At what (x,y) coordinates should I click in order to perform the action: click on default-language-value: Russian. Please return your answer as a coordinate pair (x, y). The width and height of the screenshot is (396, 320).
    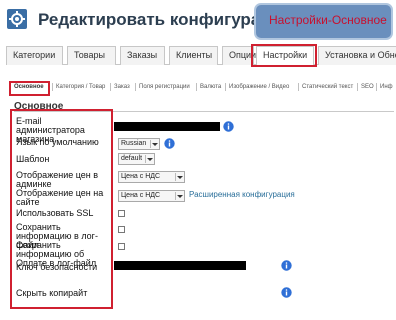
    Looking at the image, I should click on (134, 143).